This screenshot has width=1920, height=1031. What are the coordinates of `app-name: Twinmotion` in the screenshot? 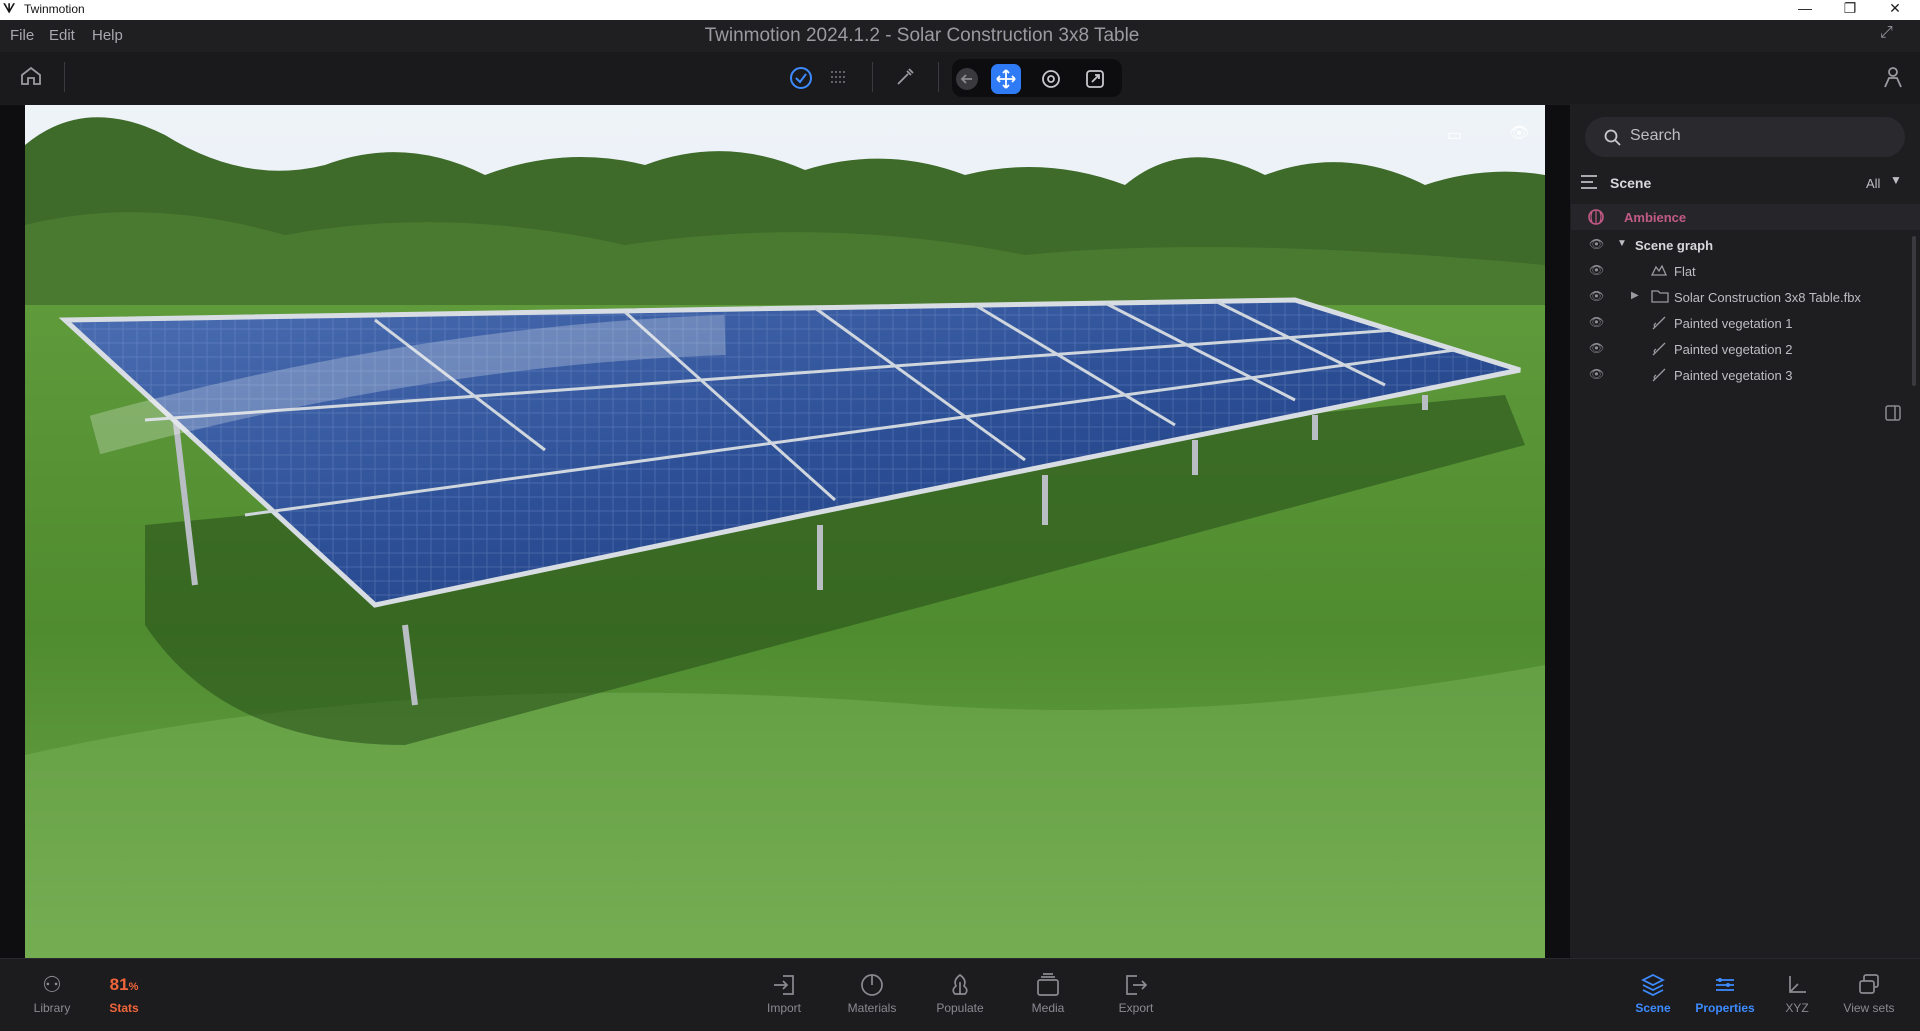 It's located at (54, 9).